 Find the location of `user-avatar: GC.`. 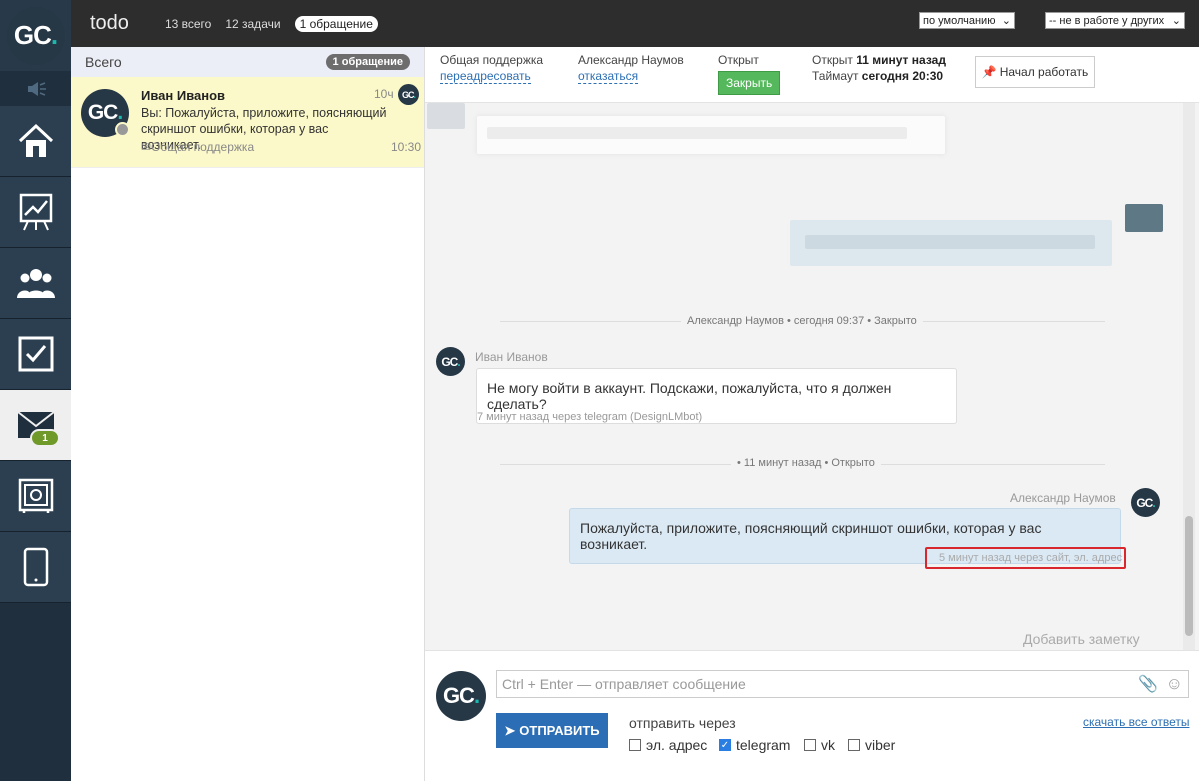

user-avatar: GC. is located at coordinates (461, 696).